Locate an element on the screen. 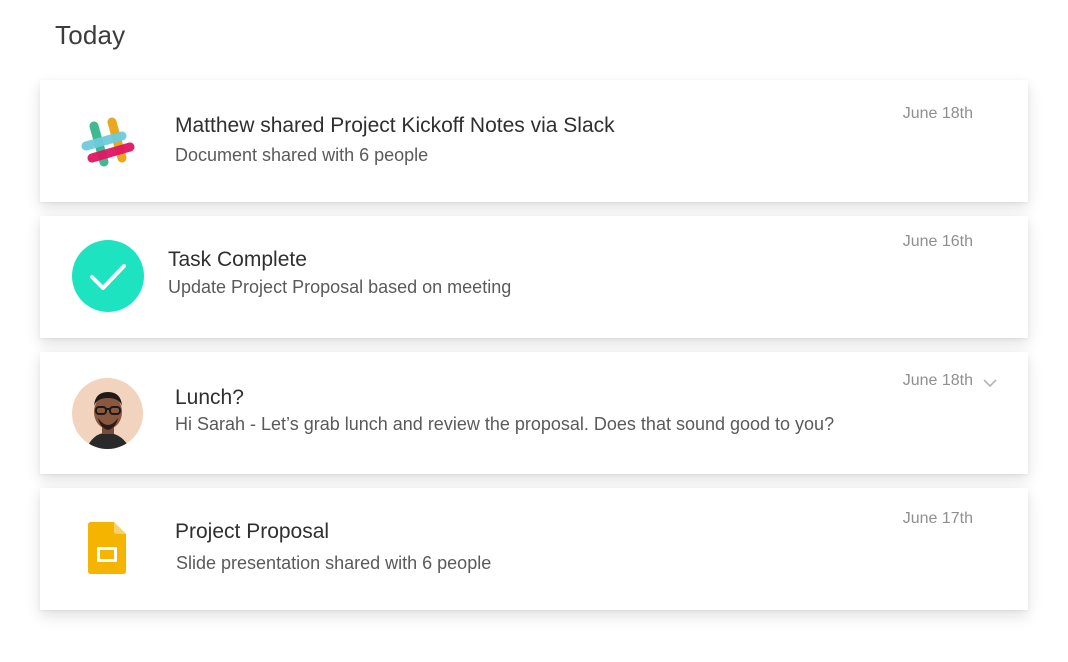 The width and height of the screenshot is (1068, 662). section-title: Today is located at coordinates (90, 35).